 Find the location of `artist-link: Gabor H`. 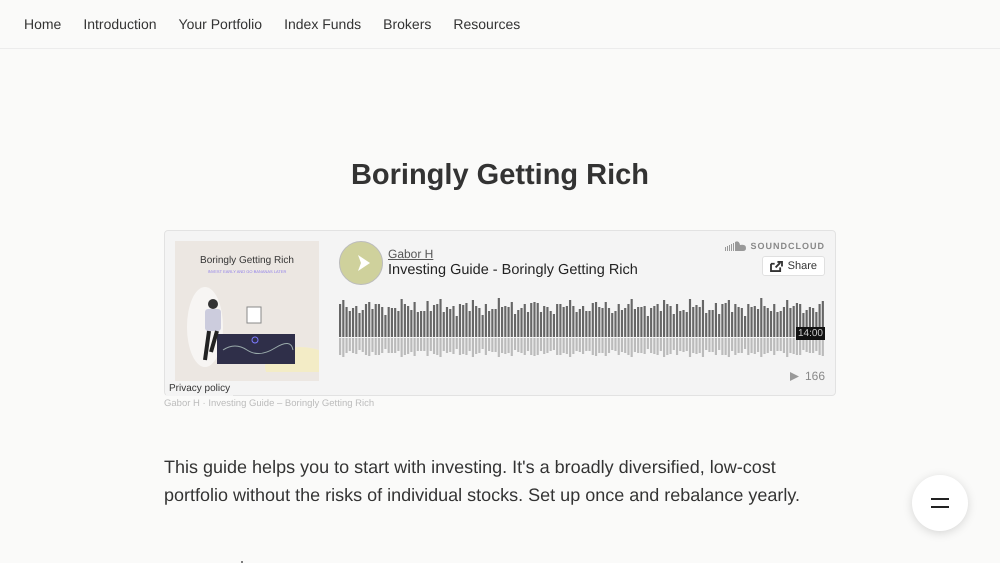

artist-link: Gabor H is located at coordinates (554, 254).